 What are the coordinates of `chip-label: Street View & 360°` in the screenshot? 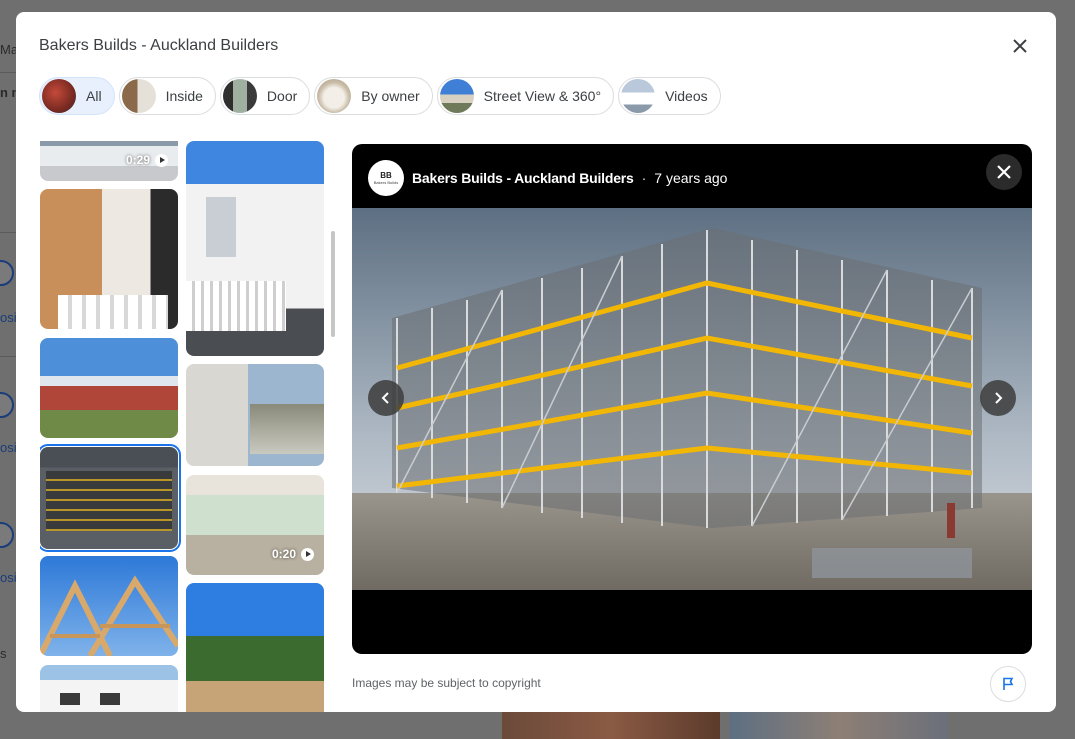 It's located at (542, 96).